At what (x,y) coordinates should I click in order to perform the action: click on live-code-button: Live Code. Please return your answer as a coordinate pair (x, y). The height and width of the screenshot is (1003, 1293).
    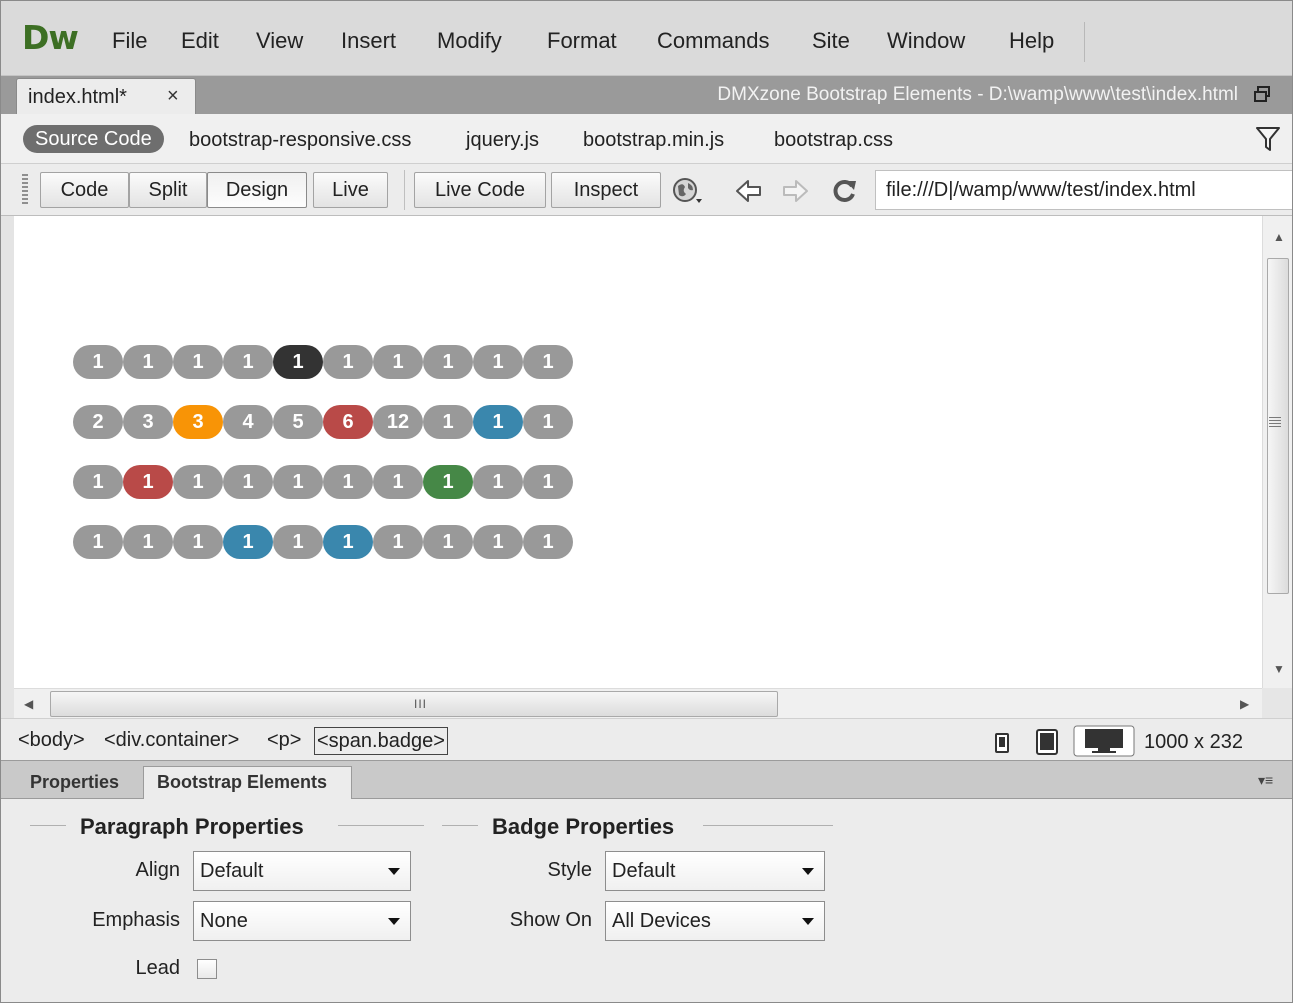
    Looking at the image, I should click on (480, 190).